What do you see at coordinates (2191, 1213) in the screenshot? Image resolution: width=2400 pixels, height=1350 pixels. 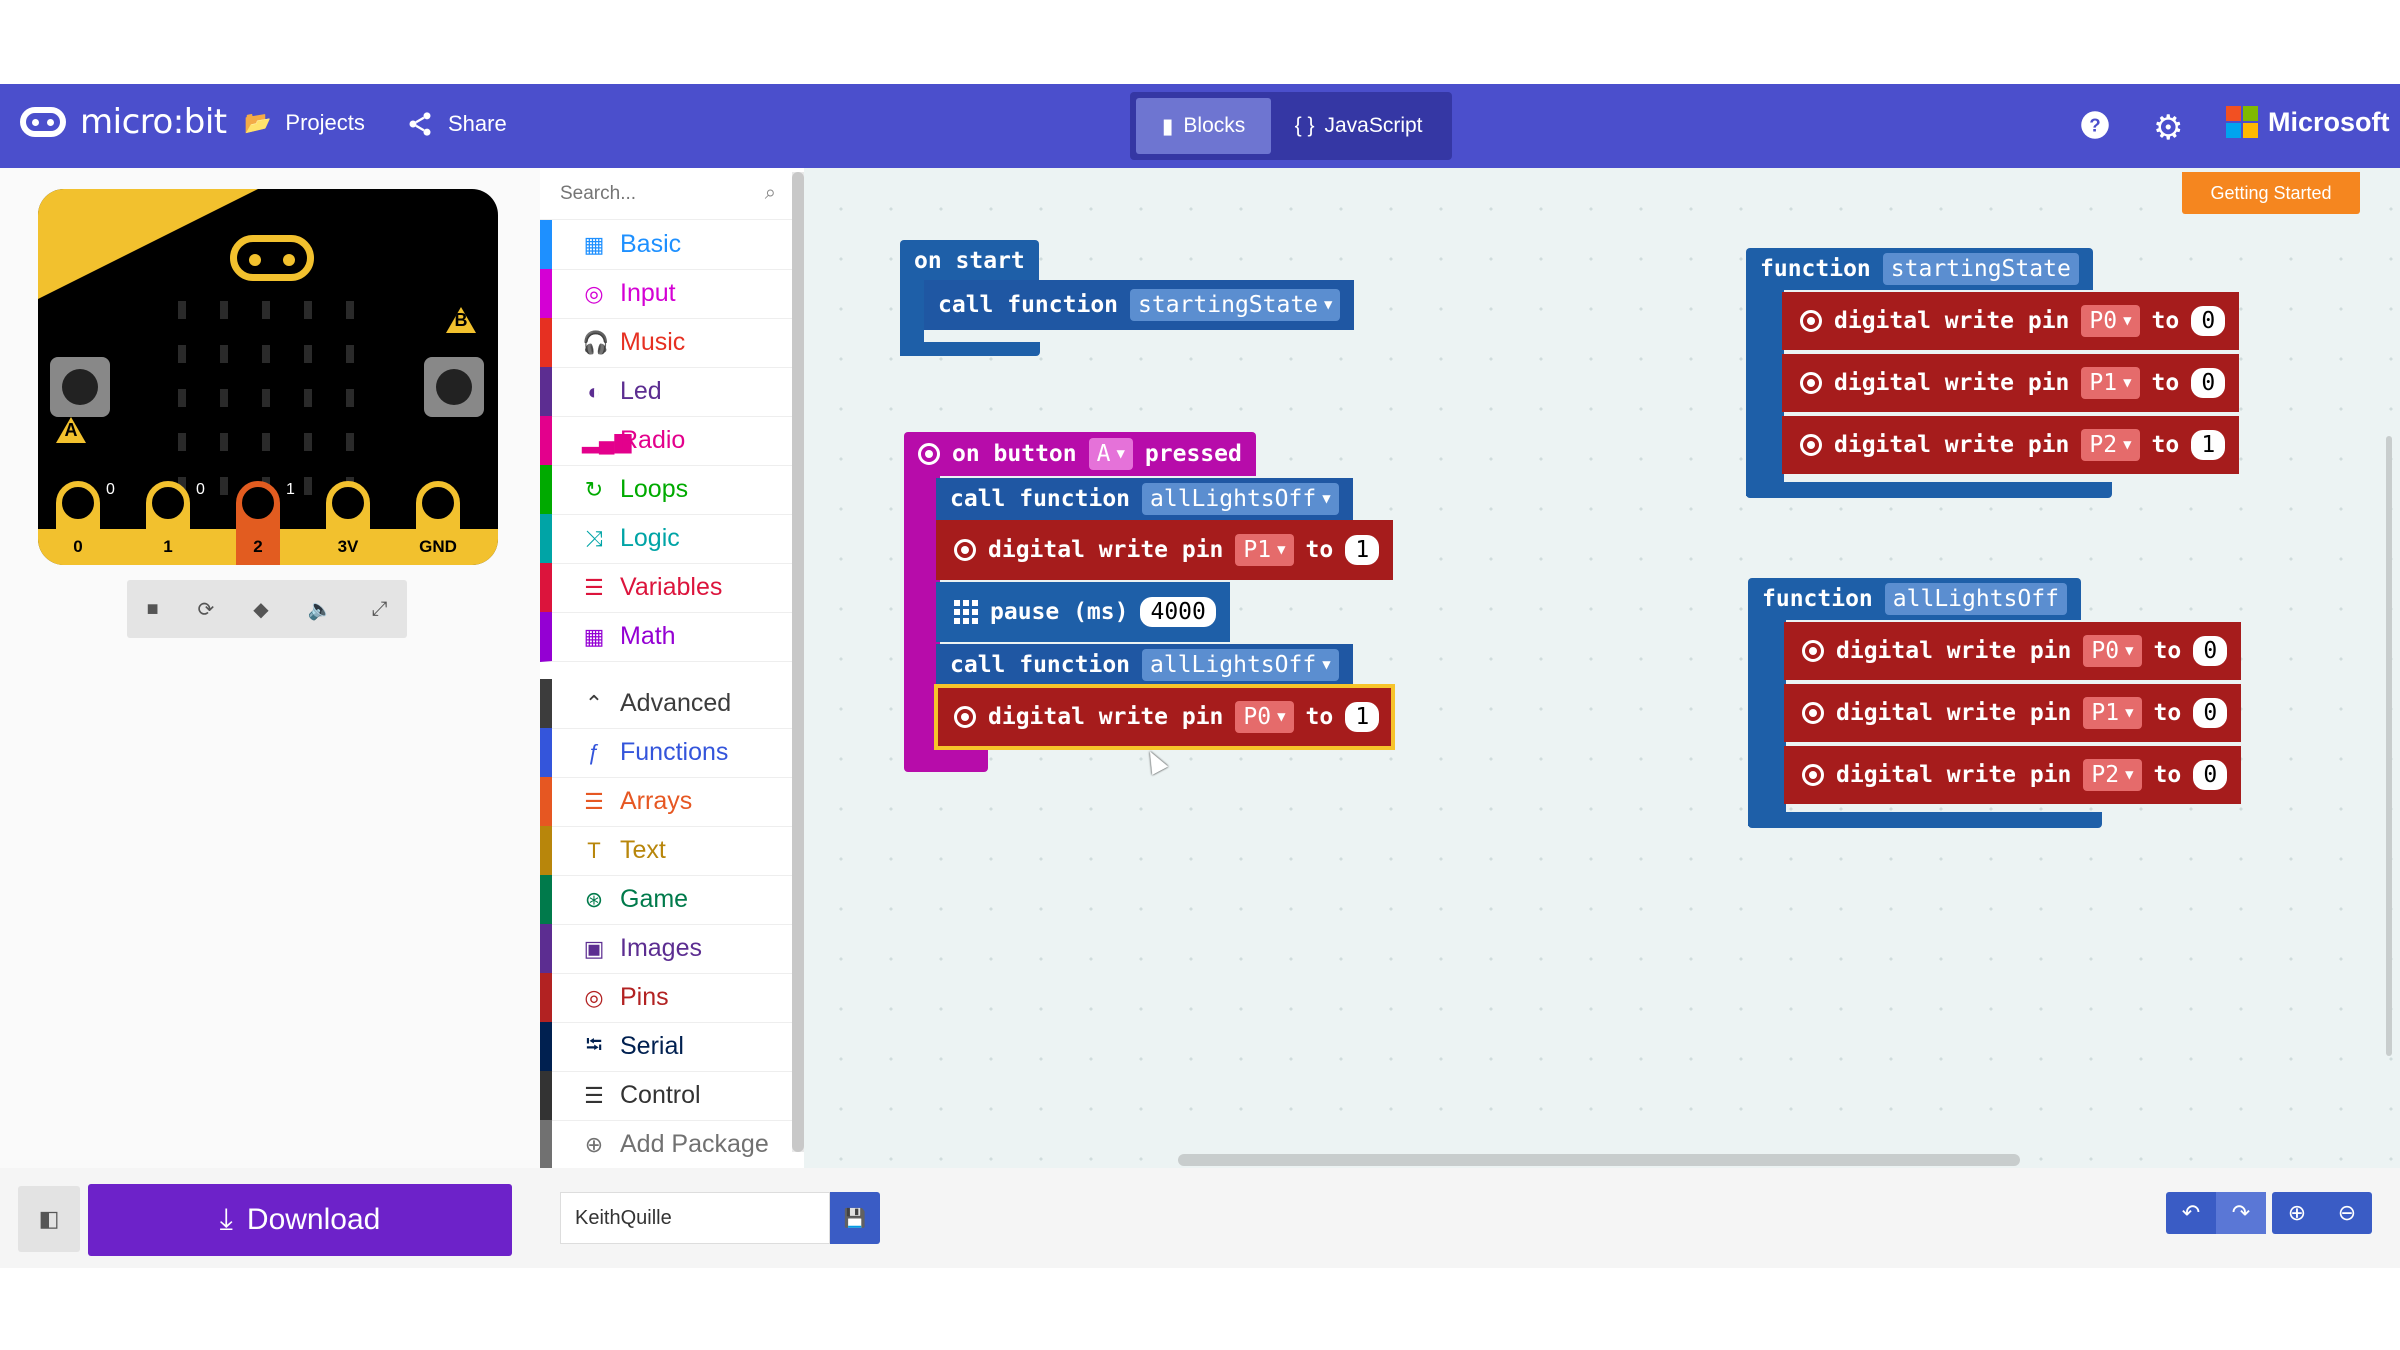 I see `undo-button: ↶` at bounding box center [2191, 1213].